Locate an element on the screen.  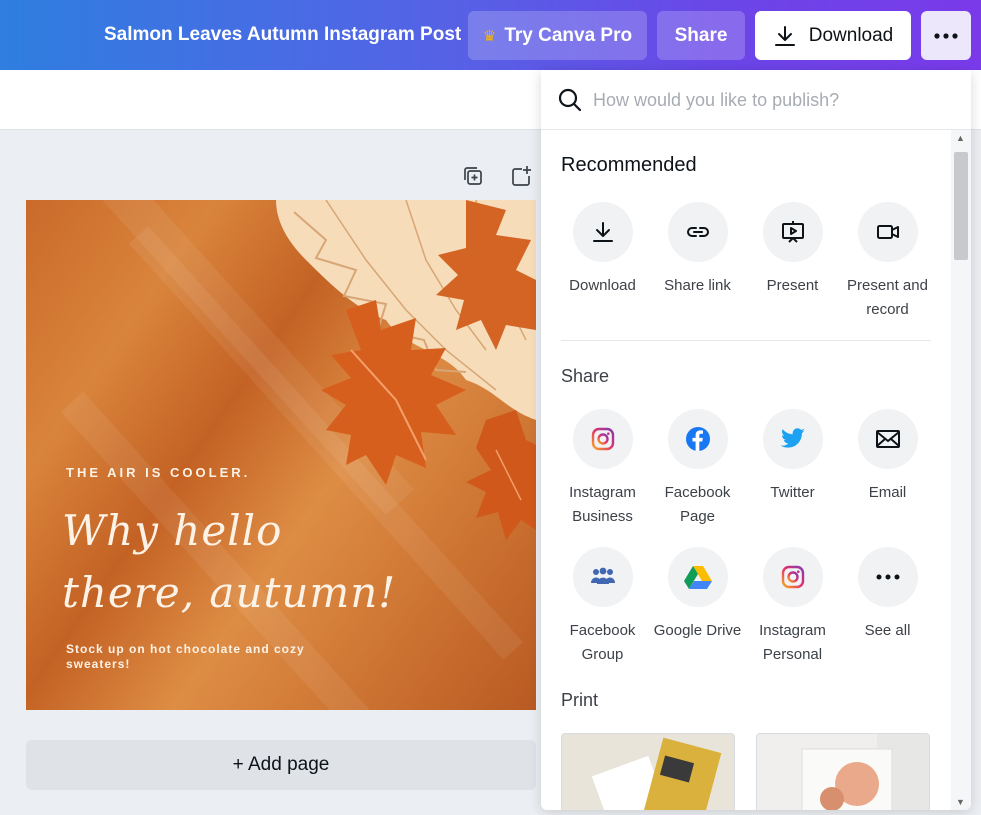
add-page-icon-button is located at coordinates (521, 176).